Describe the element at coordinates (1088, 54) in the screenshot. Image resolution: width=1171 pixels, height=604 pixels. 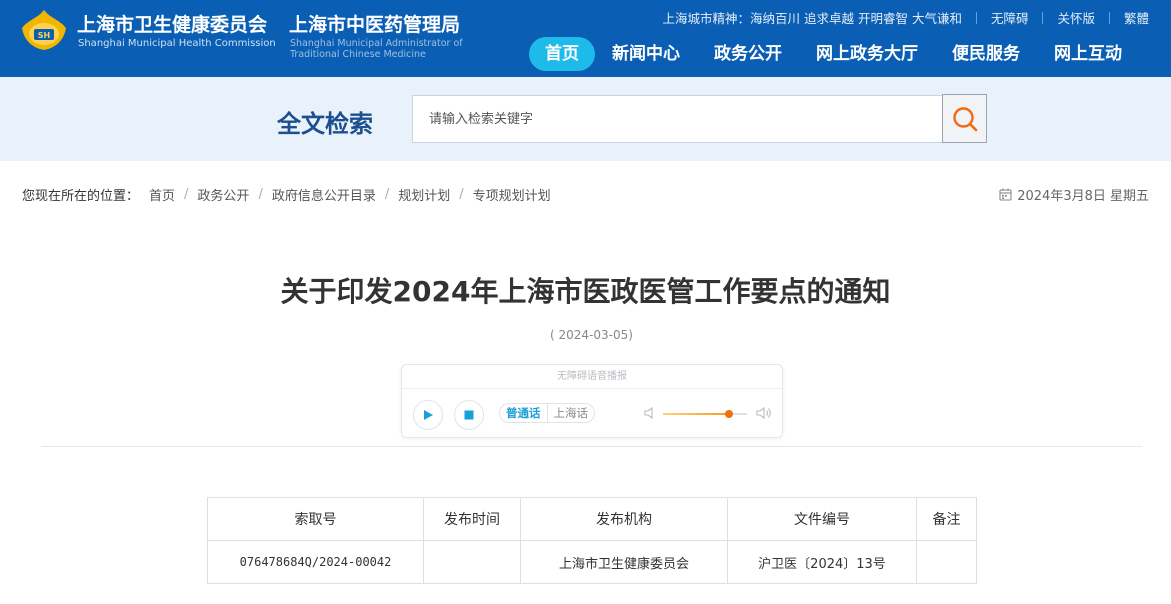
I see `nav-item-interaction: 网上互动` at that location.